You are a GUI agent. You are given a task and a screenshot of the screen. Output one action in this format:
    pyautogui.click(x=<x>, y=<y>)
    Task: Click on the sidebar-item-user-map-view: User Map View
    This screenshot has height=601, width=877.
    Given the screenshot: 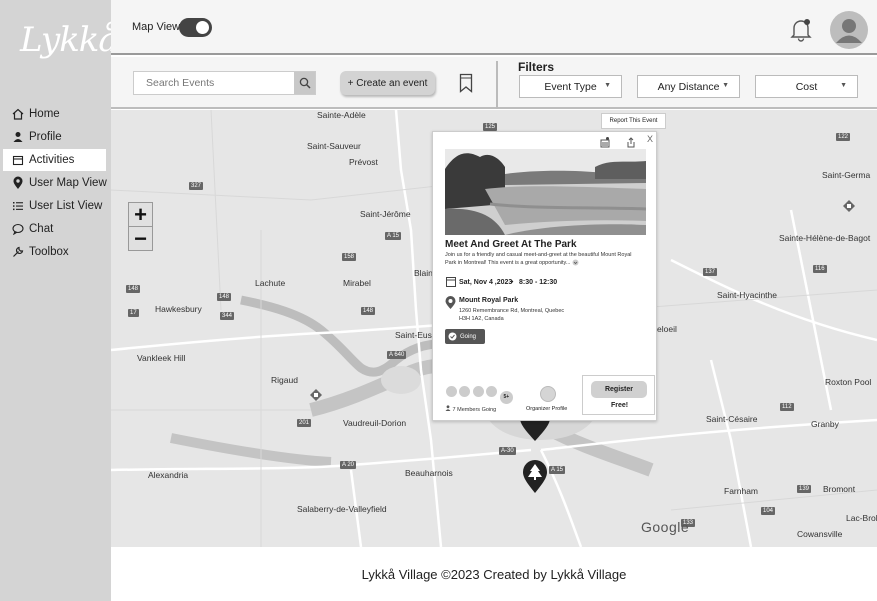 What is the action you would take?
    pyautogui.click(x=57, y=183)
    